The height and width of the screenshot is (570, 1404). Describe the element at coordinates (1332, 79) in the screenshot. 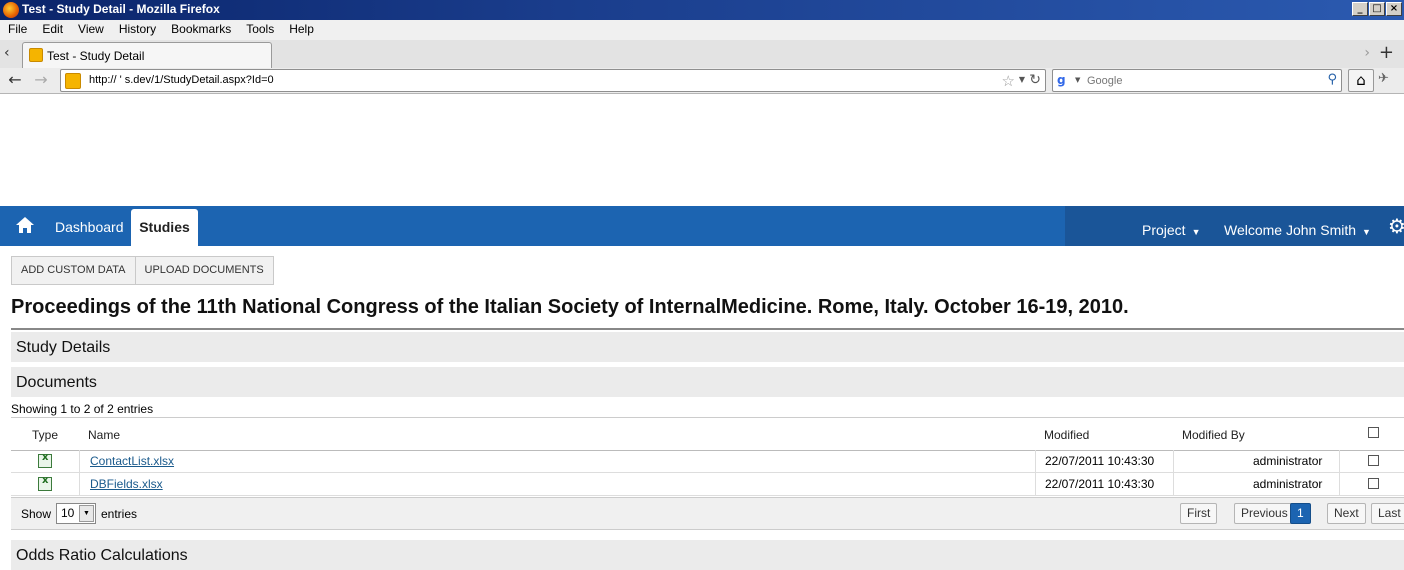

I see `search-icon: ⚲` at that location.